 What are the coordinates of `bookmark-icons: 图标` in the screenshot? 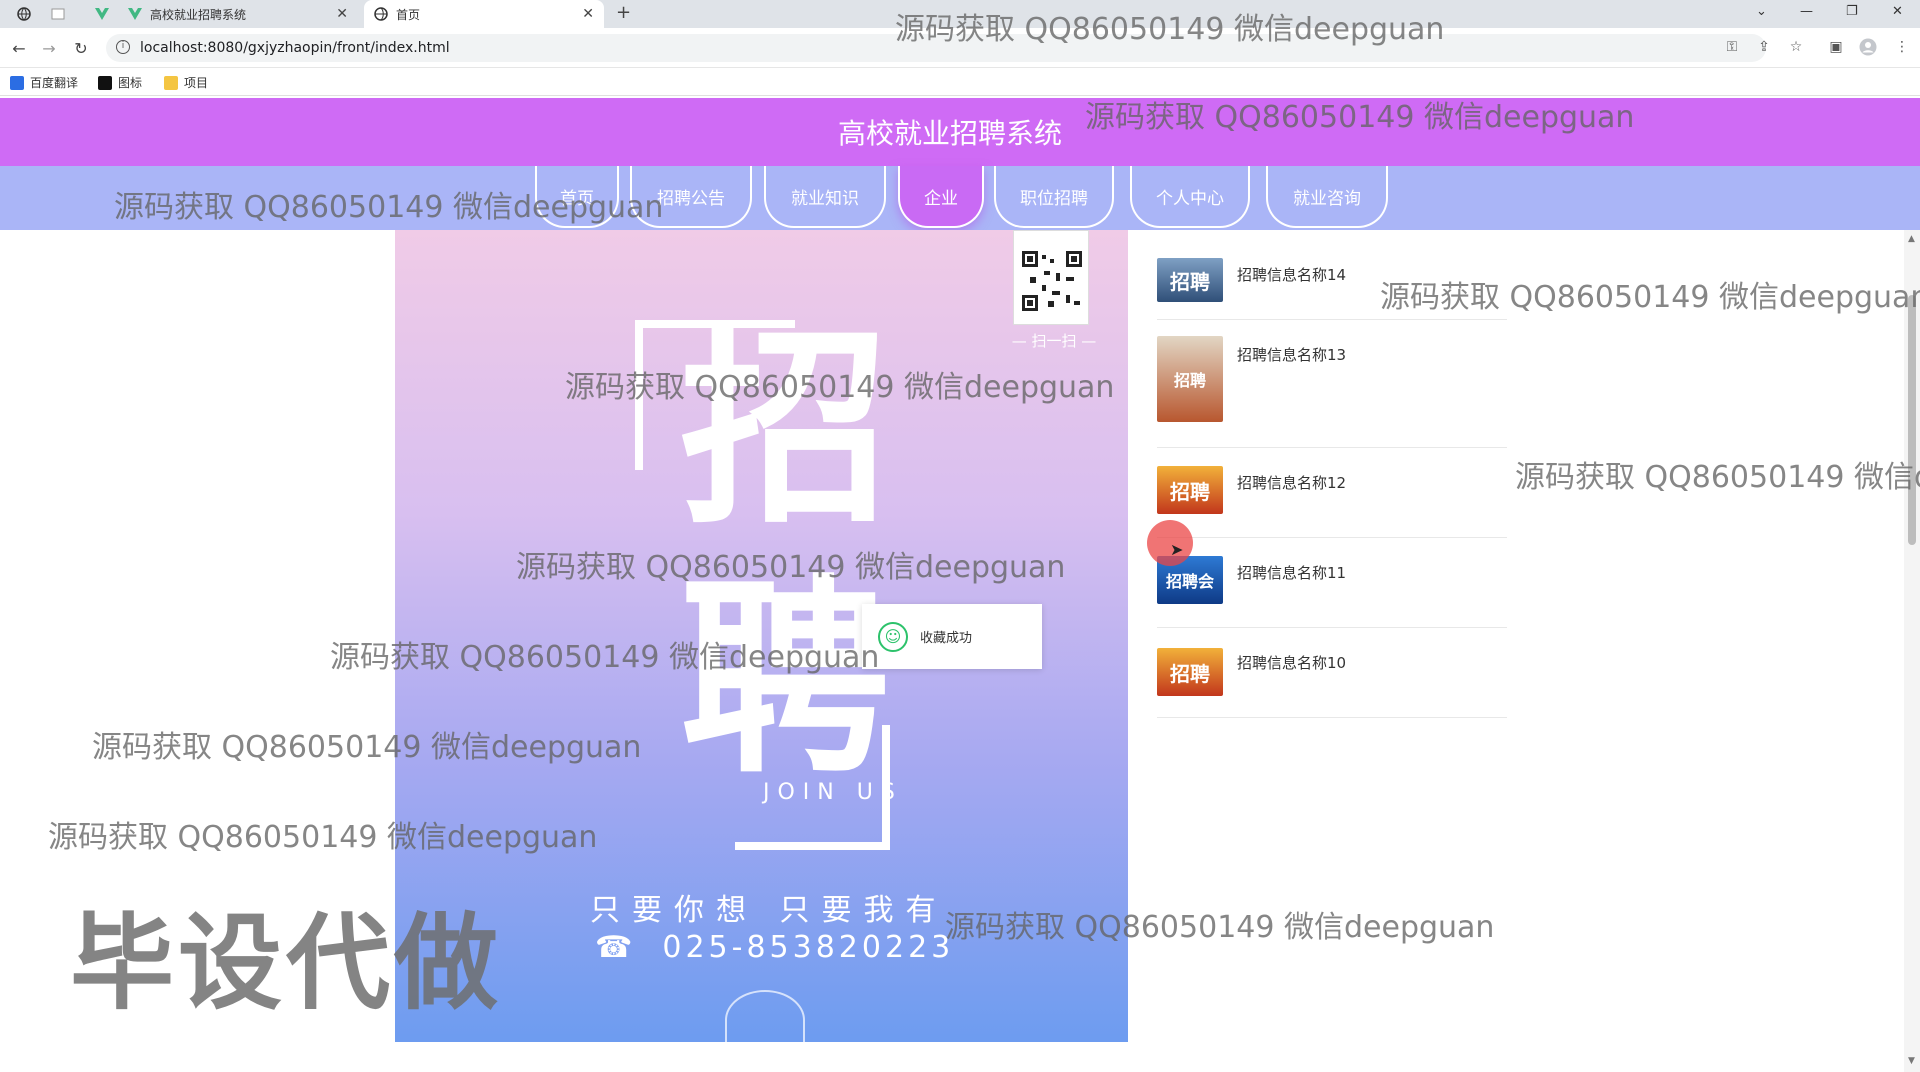 It's located at (120, 82).